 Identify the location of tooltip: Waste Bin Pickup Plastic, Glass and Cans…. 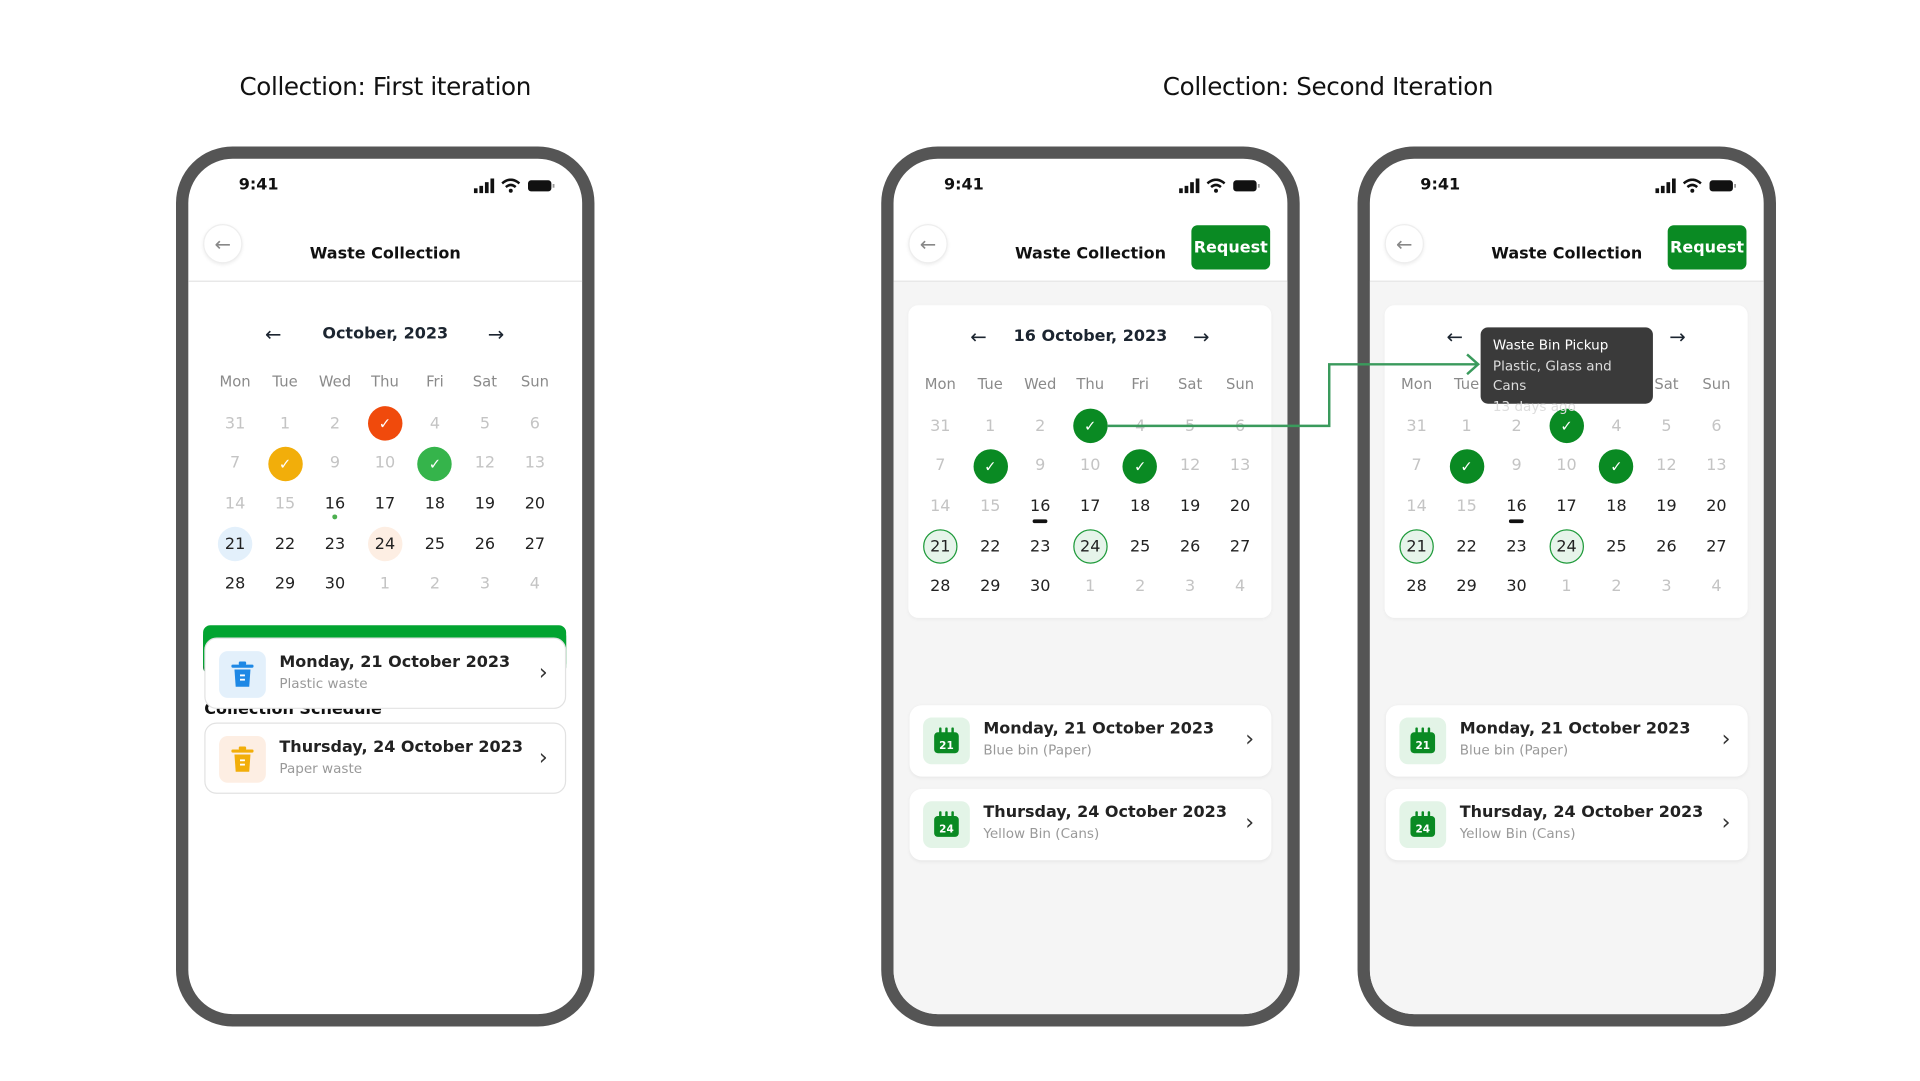
(1566, 370).